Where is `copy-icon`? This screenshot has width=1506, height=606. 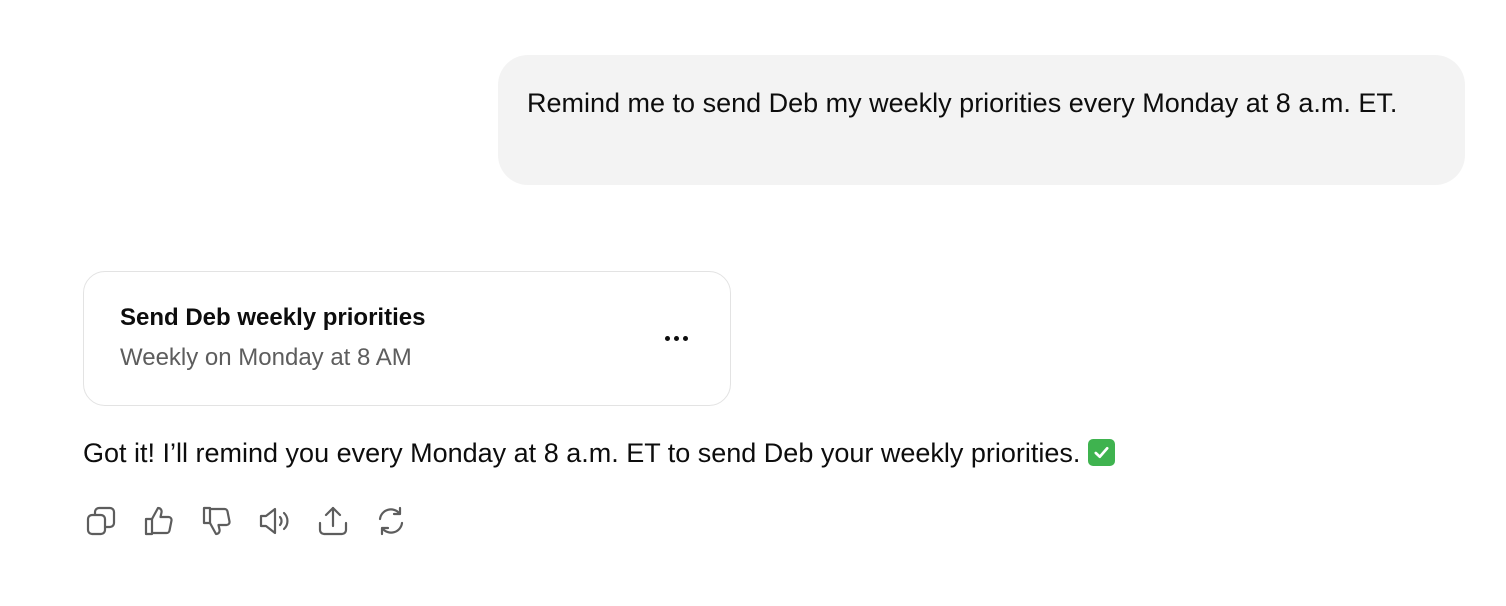
copy-icon is located at coordinates (101, 521).